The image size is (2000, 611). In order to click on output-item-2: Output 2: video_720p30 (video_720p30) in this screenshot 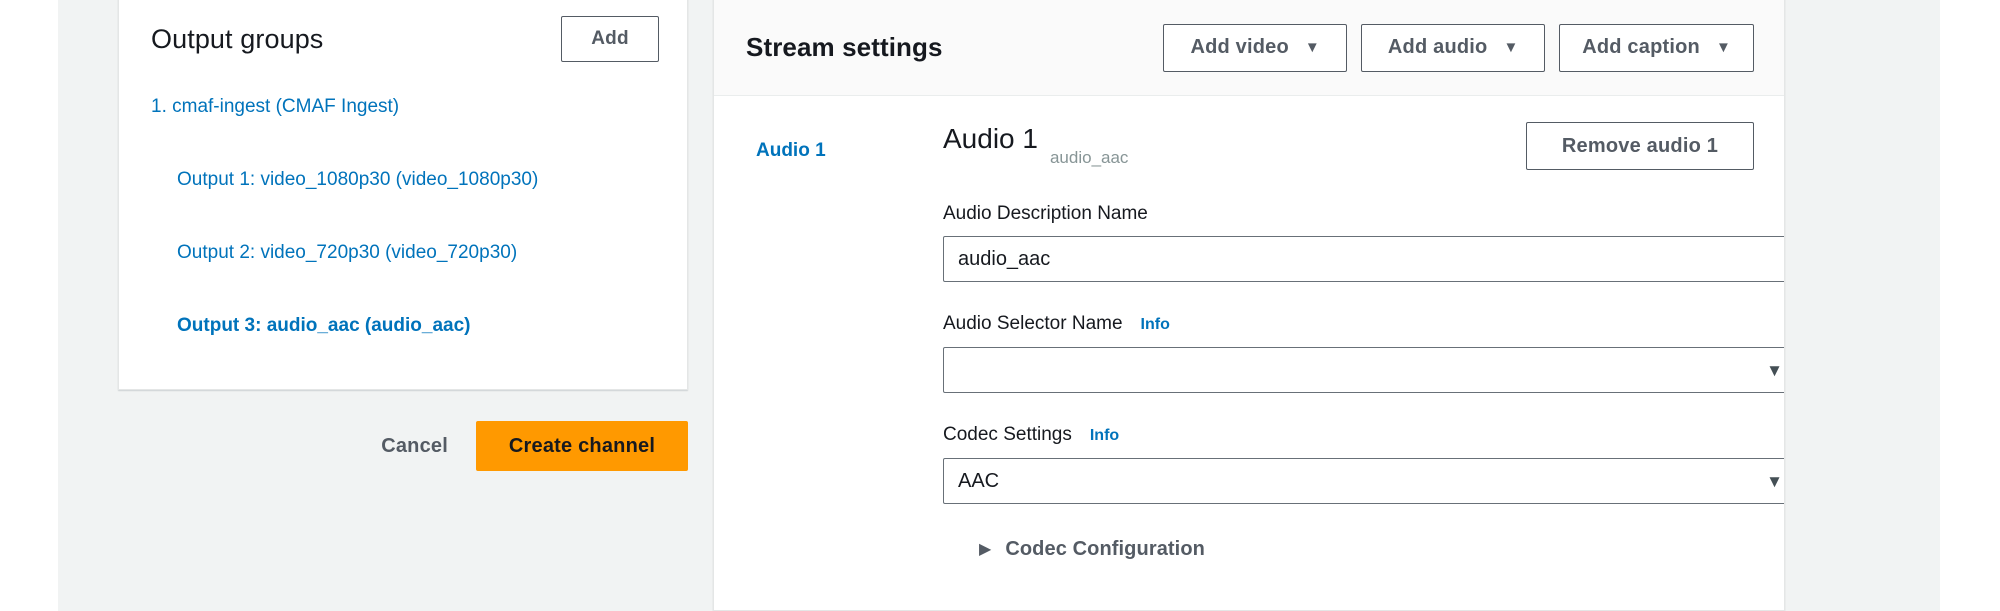, I will do `click(404, 253)`.